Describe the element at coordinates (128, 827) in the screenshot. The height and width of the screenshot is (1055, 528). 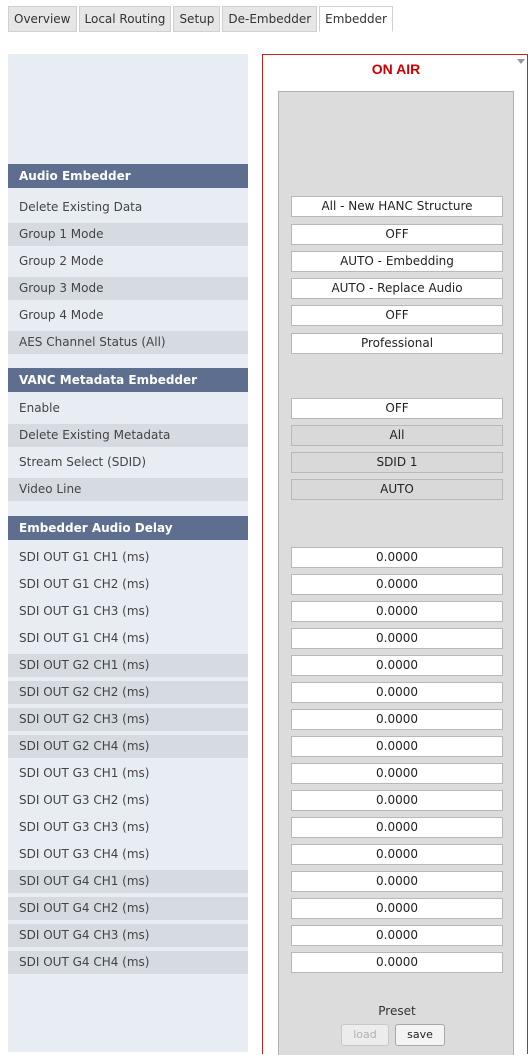
I see `label-g3-ch3: SDI OUT G3 CH3 (ms)` at that location.